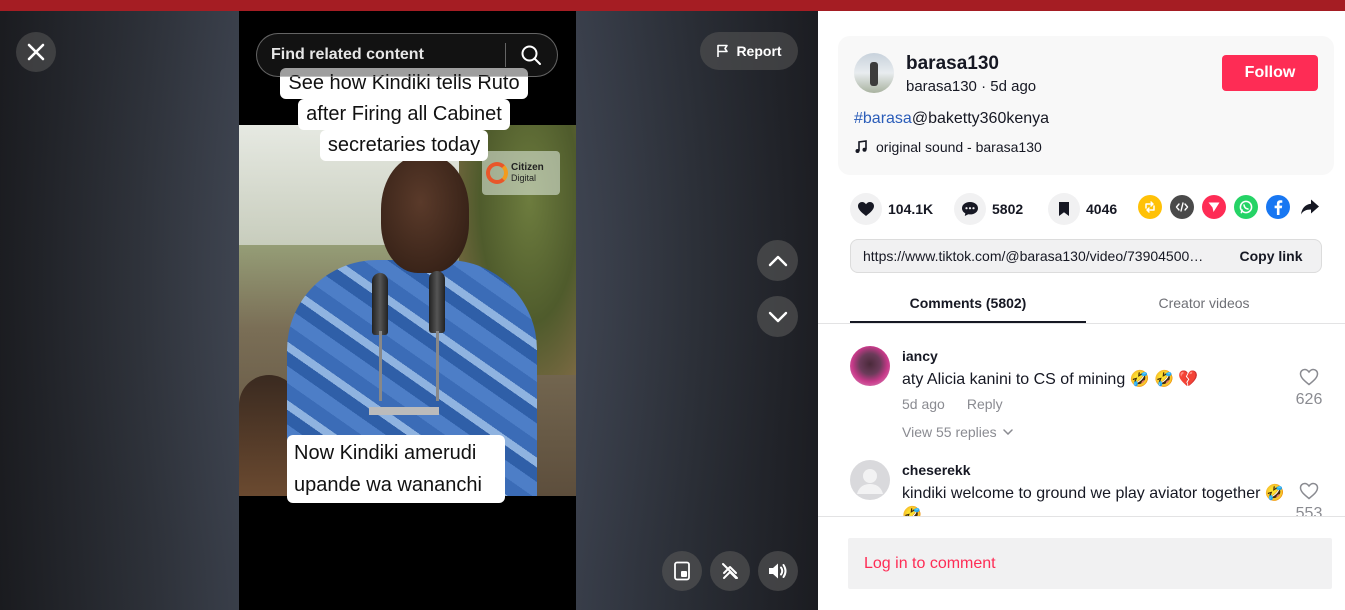 This screenshot has width=1345, height=610. Describe the element at coordinates (381, 55) in the screenshot. I see `related-search-input` at that location.